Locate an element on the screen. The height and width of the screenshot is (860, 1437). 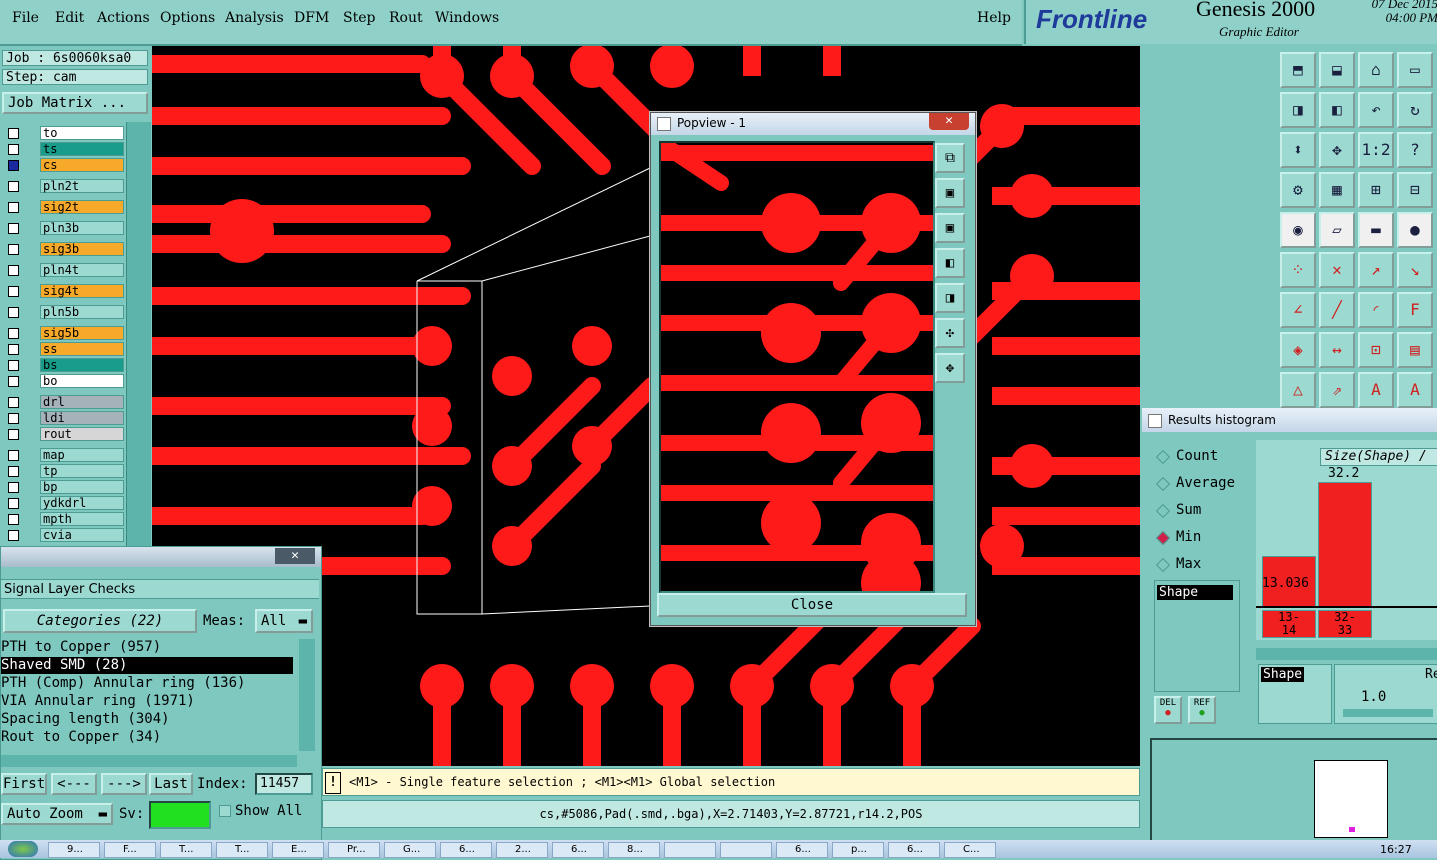
pan-right-icon: ◨ is located at coordinates (950, 298).